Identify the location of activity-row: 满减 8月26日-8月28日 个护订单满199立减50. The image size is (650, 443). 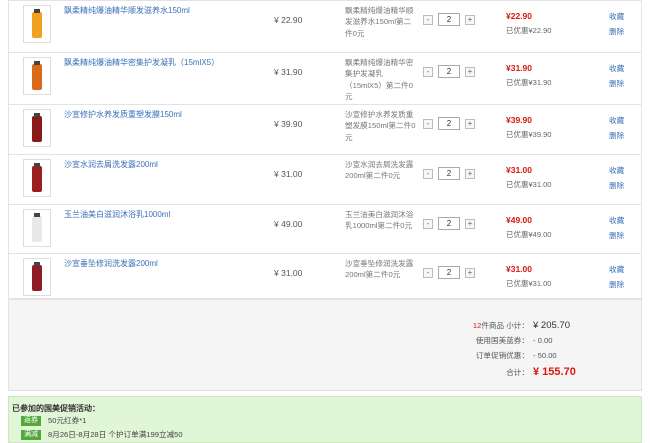
(102, 434).